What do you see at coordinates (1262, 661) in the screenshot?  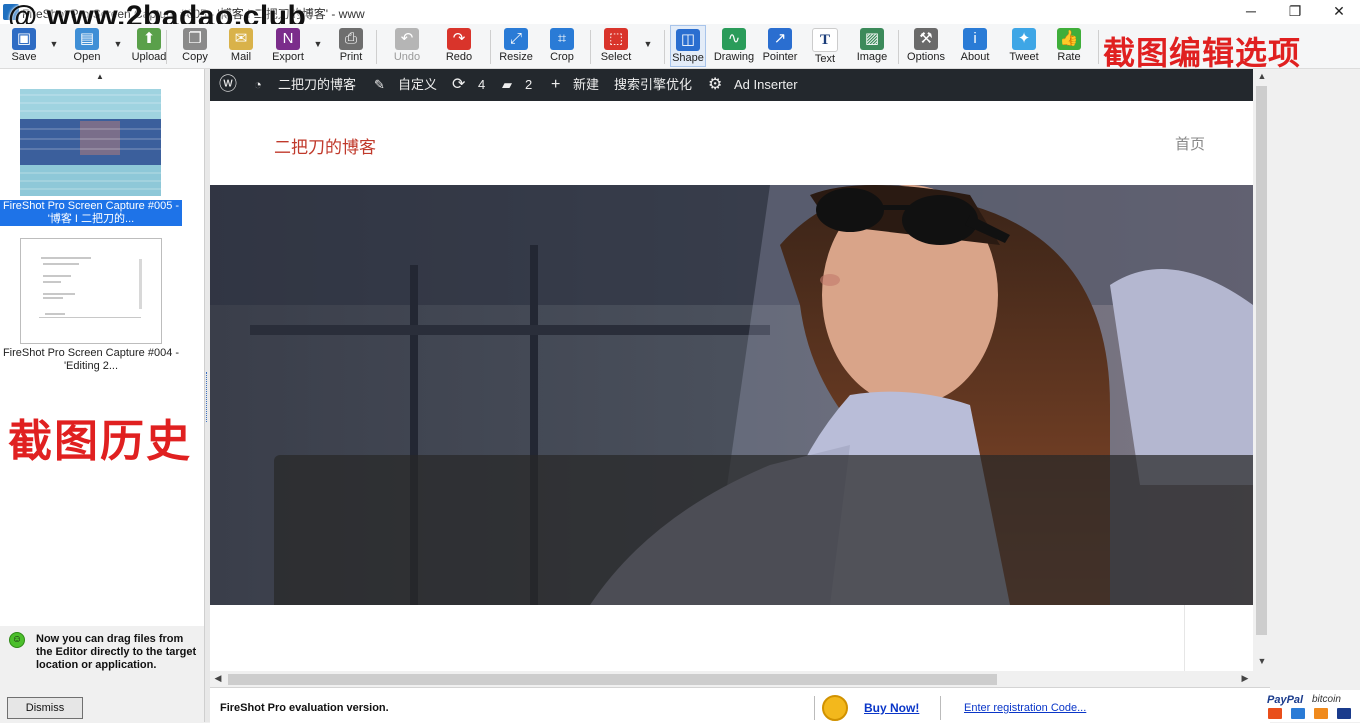 I see `scroll-down-arrow-icon: ▼` at bounding box center [1262, 661].